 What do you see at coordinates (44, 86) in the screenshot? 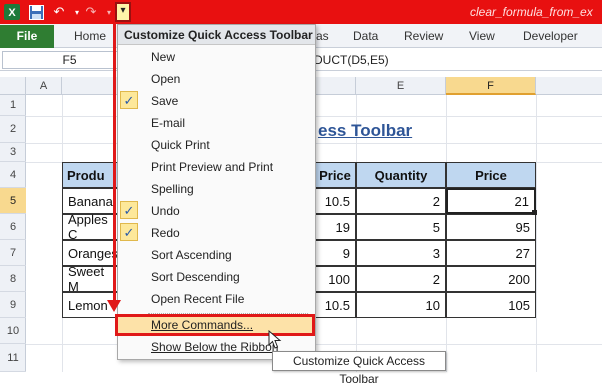
I see `column-header-a: A` at bounding box center [44, 86].